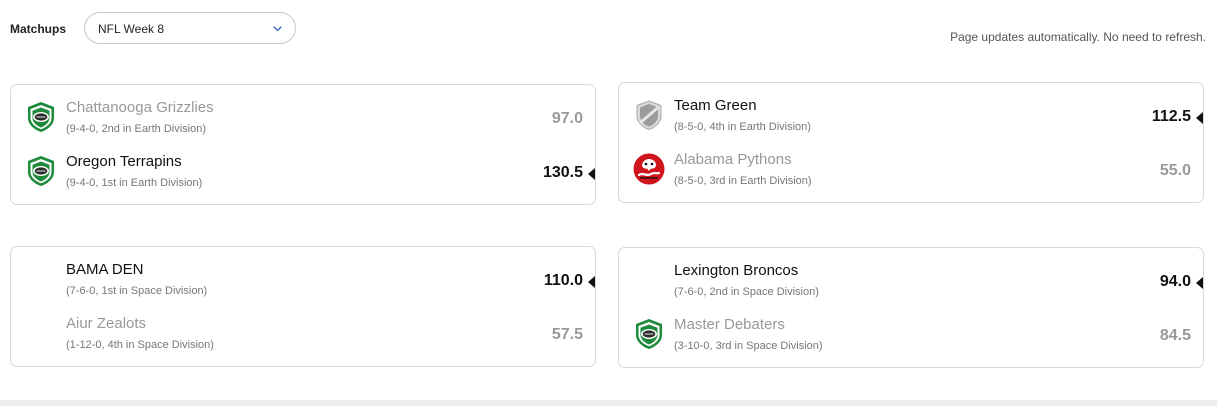 This screenshot has height=406, width=1217. Describe the element at coordinates (649, 169) in the screenshot. I see `red-python-logo-icon` at that location.